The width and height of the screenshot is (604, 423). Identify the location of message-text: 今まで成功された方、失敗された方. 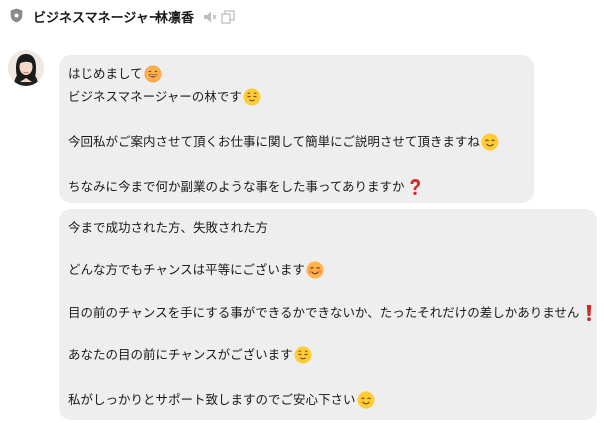
(168, 227).